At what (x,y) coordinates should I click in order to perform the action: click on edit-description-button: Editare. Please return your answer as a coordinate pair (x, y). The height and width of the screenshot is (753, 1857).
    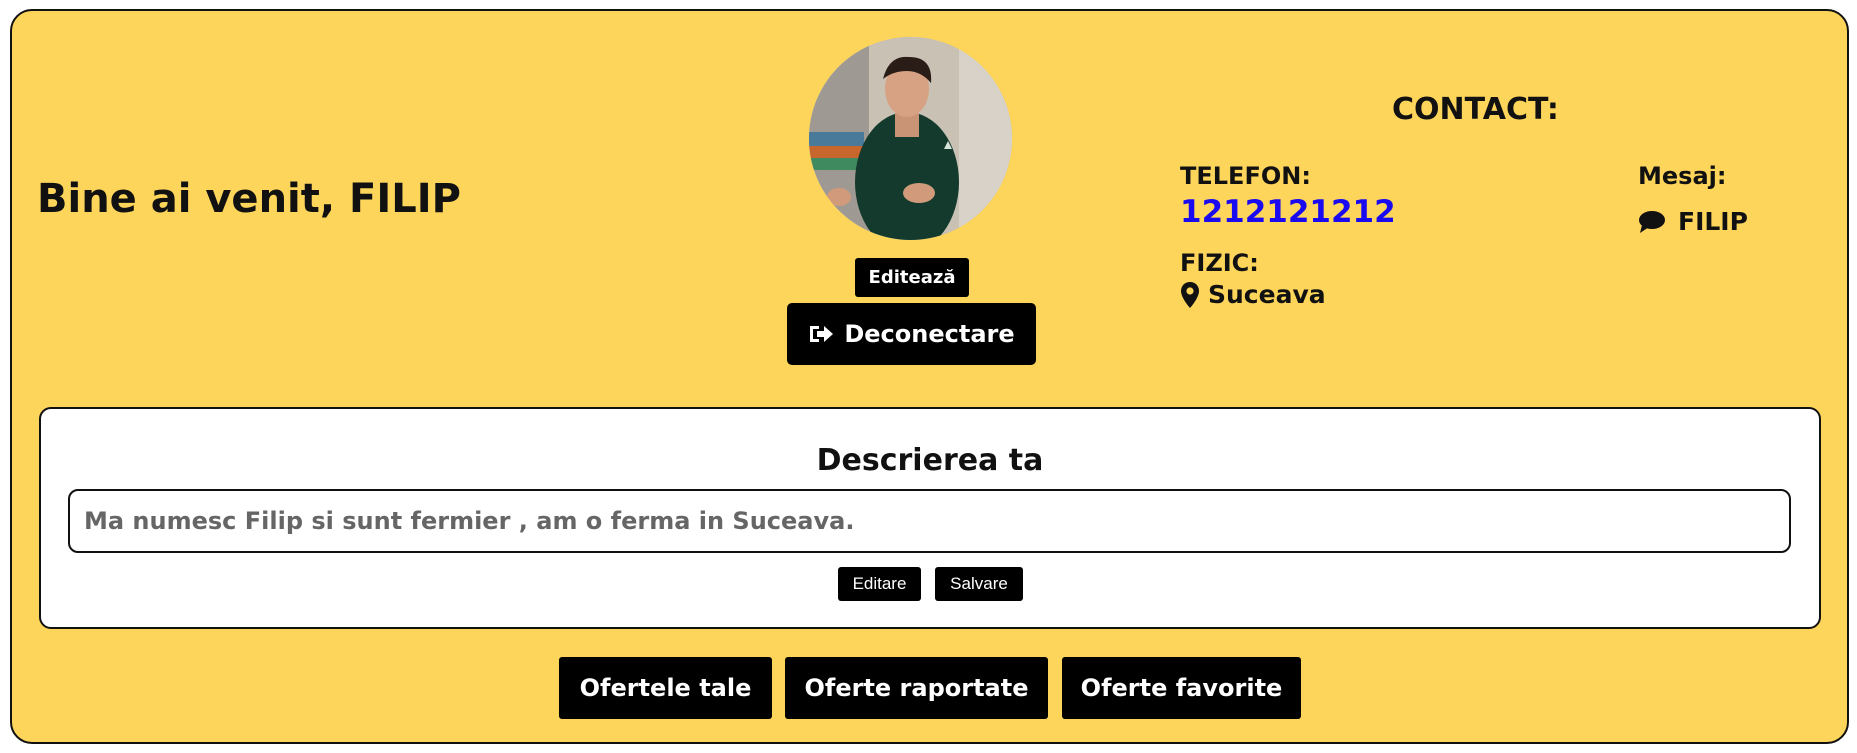
    Looking at the image, I should click on (879, 584).